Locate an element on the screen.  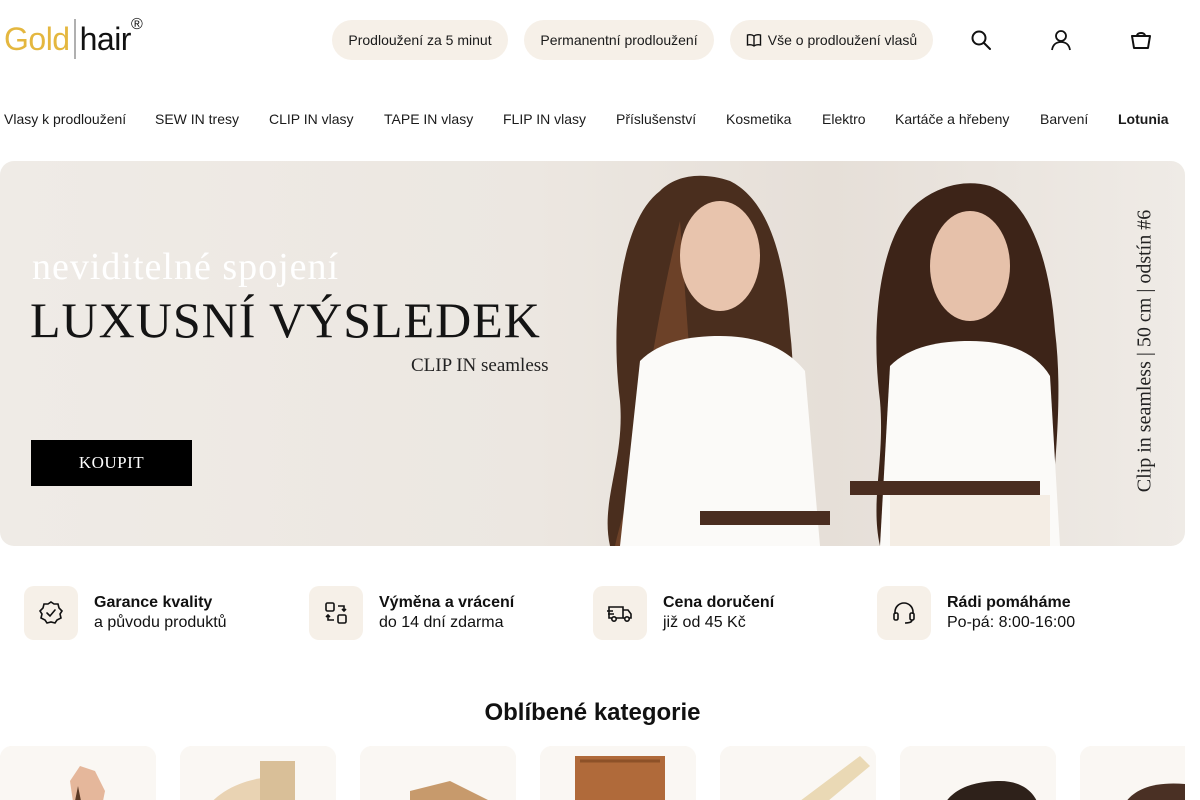
search-icon is located at coordinates (981, 40).